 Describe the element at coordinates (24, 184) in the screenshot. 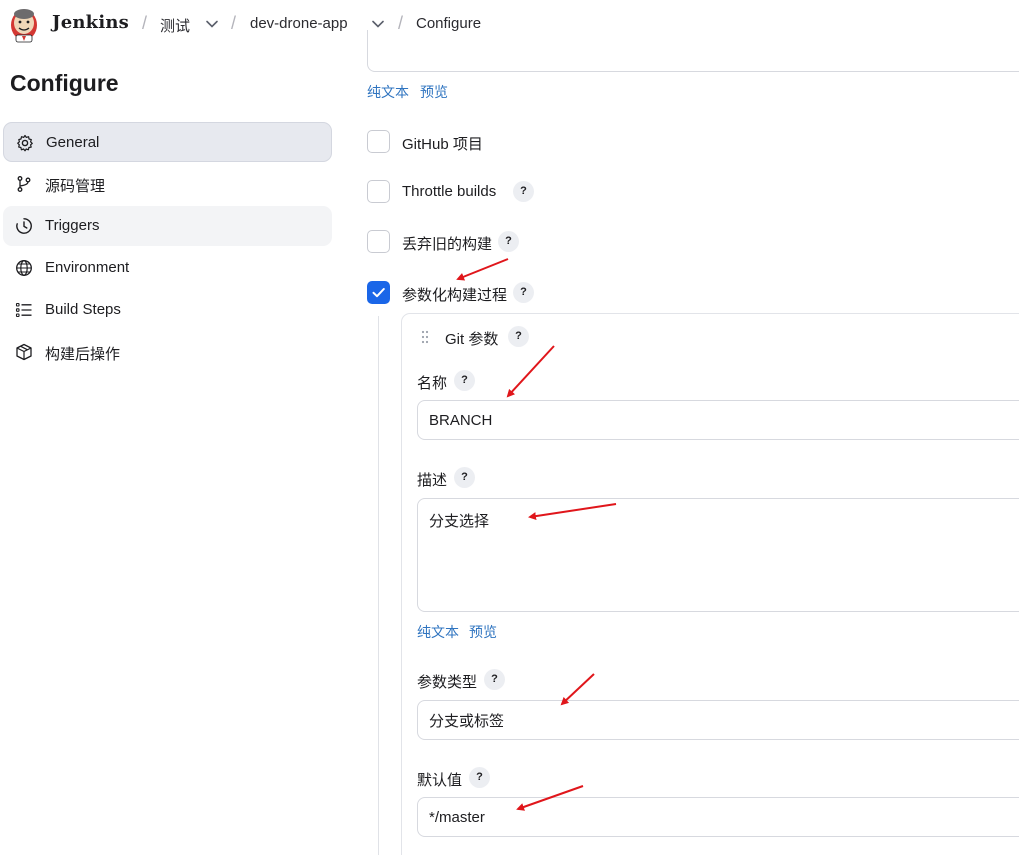

I see `branch-icon` at that location.